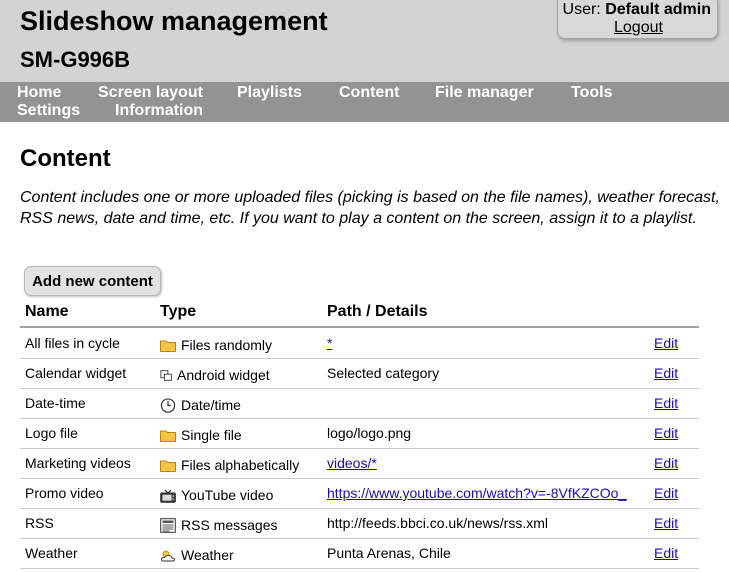 The height and width of the screenshot is (572, 729). I want to click on column-header-name: Name, so click(47, 311).